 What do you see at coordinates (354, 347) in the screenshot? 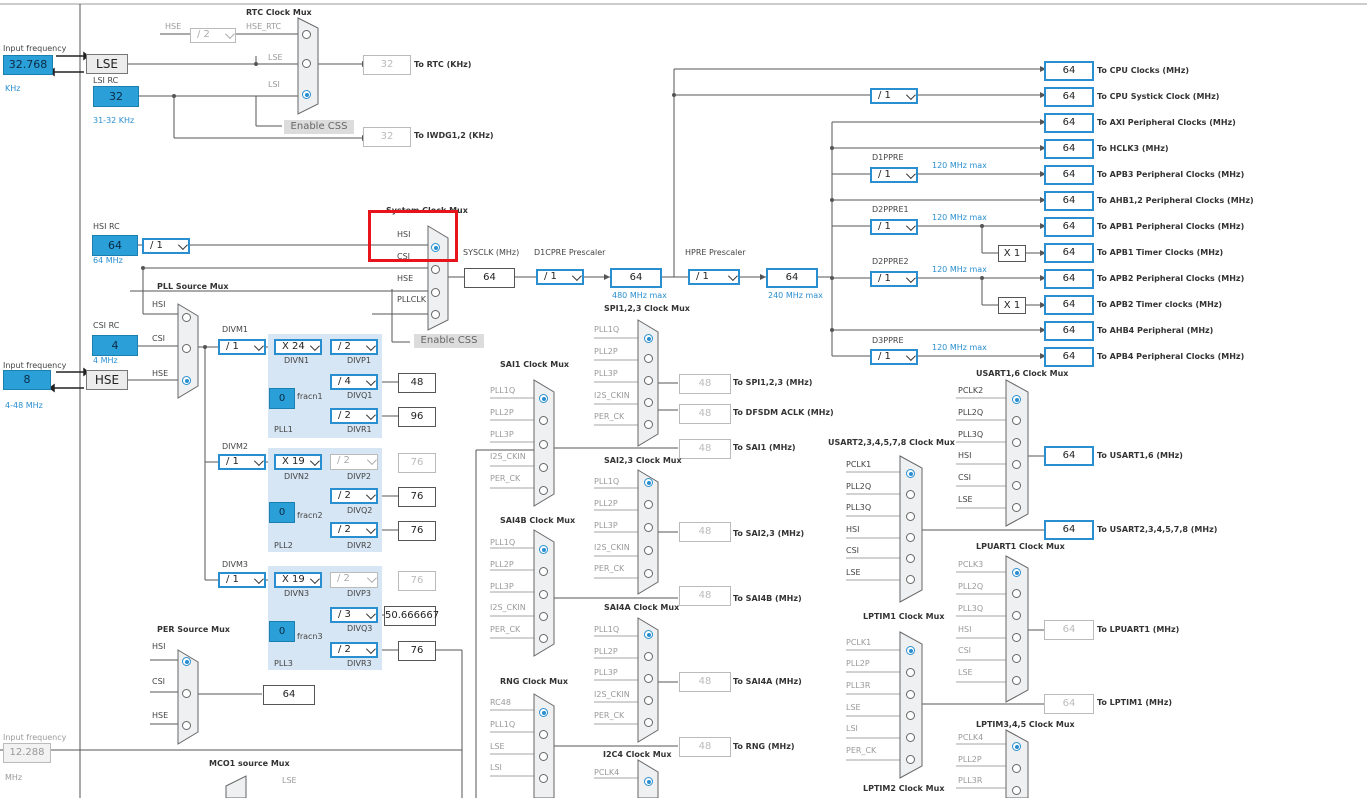
I see `divp1-select: / 2` at bounding box center [354, 347].